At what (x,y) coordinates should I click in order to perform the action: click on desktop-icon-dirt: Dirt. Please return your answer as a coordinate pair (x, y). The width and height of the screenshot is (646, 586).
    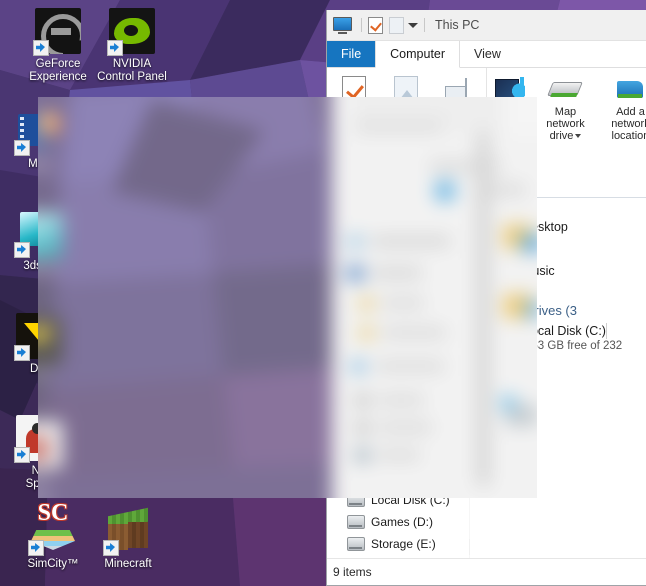
    Looking at the image, I should click on (43, 344).